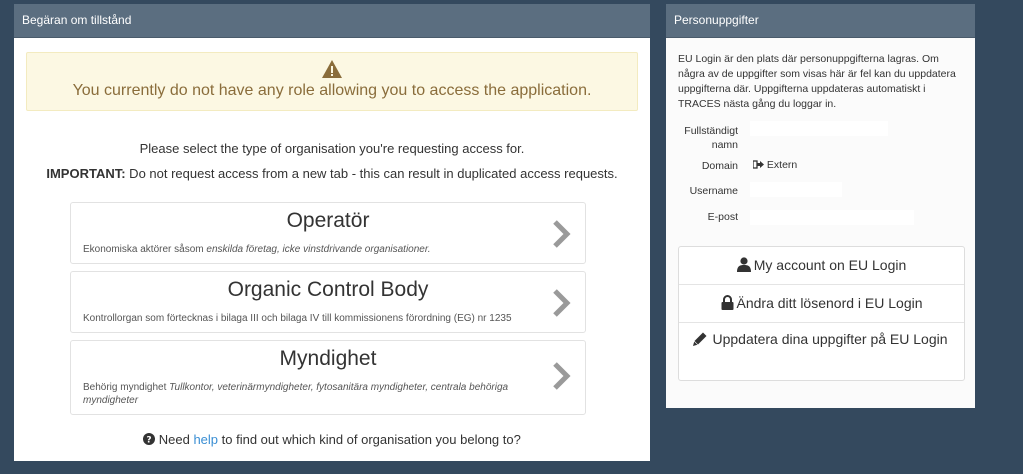  What do you see at coordinates (719, 166) in the screenshot?
I see `domain-label: Domain` at bounding box center [719, 166].